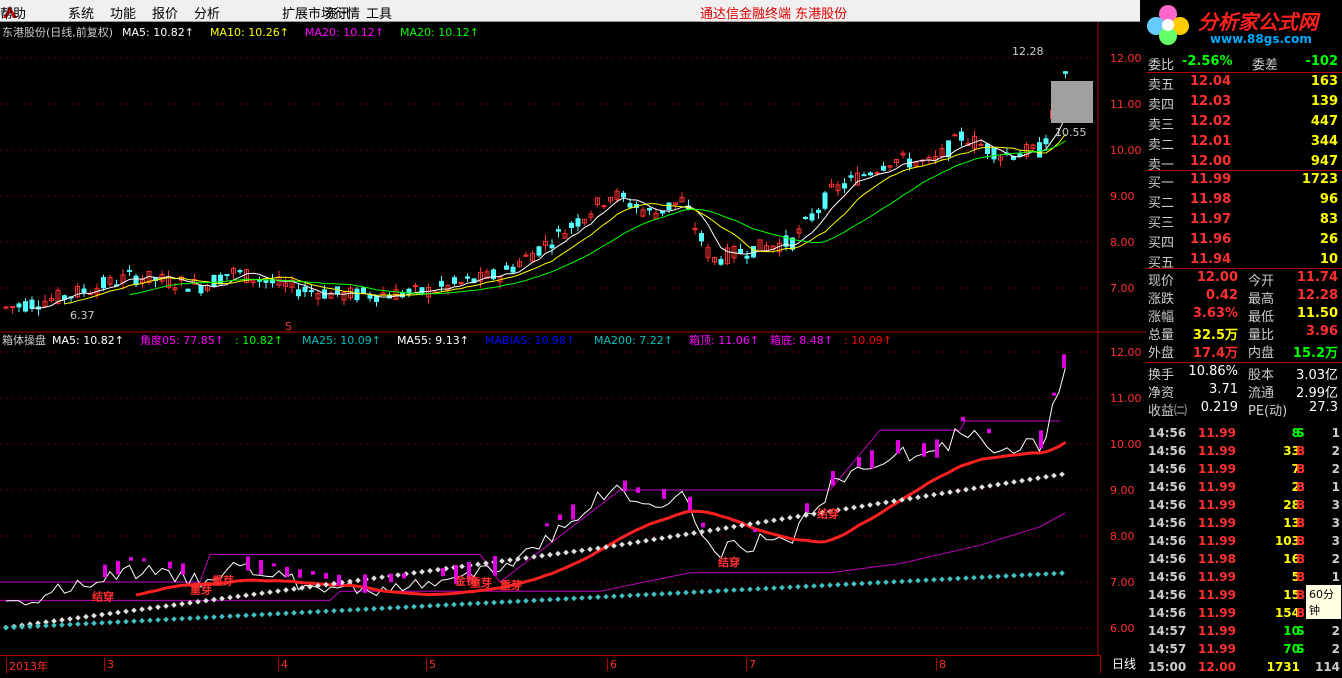 Image resolution: width=1342 pixels, height=678 pixels. What do you see at coordinates (1211, 239) in the screenshot?
I see `quote-cell: 11.96` at bounding box center [1211, 239].